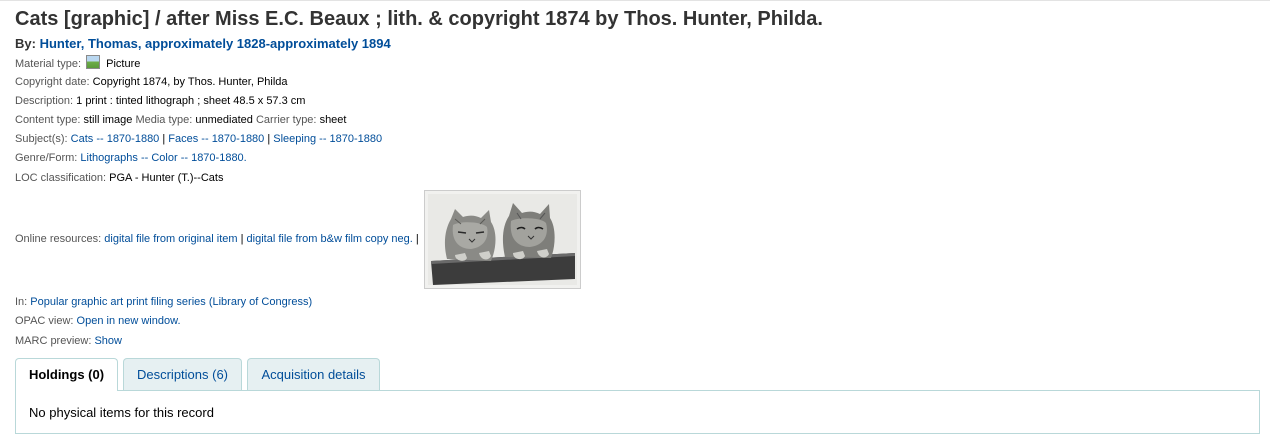 The image size is (1270, 447). I want to click on description-label: Description:, so click(44, 101).